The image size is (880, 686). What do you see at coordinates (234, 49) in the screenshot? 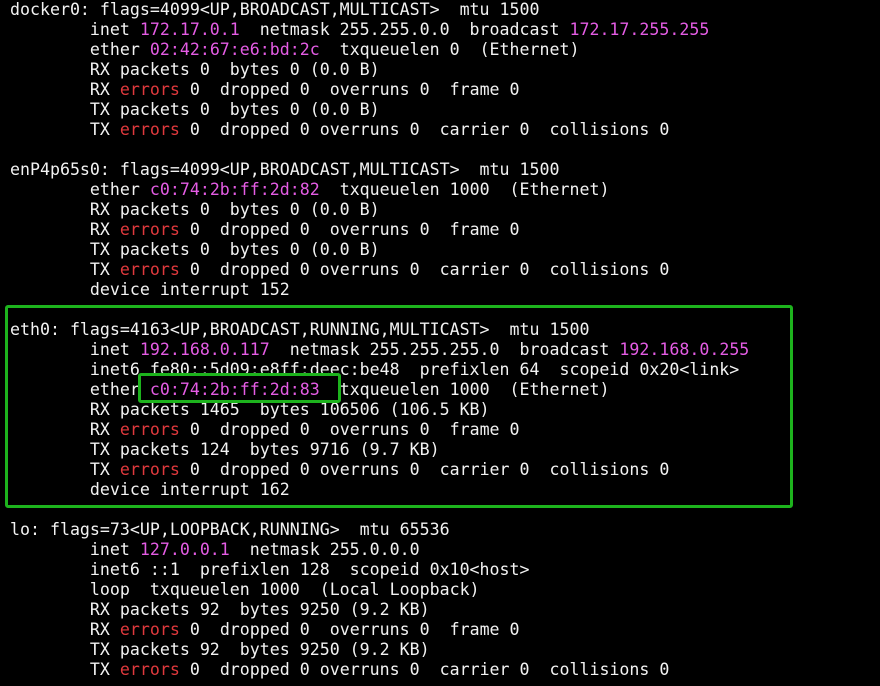
I see `address-value: 02:42:67:e6:bd:2c` at bounding box center [234, 49].